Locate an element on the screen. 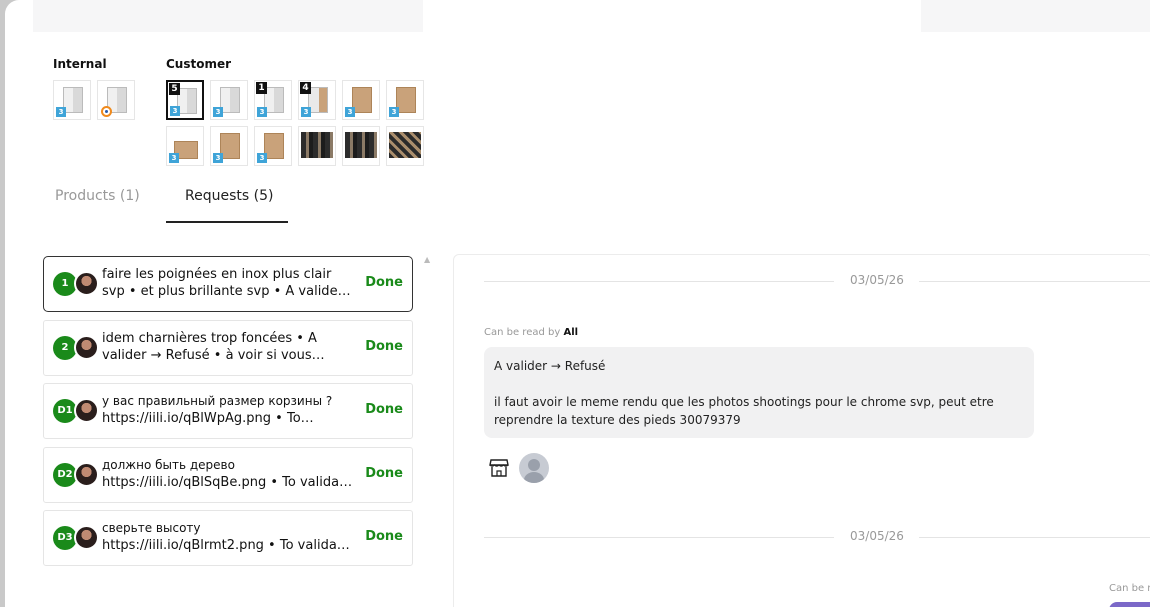 Image resolution: width=1150 pixels, height=607 pixels. top-bar-center is located at coordinates (672, 16).